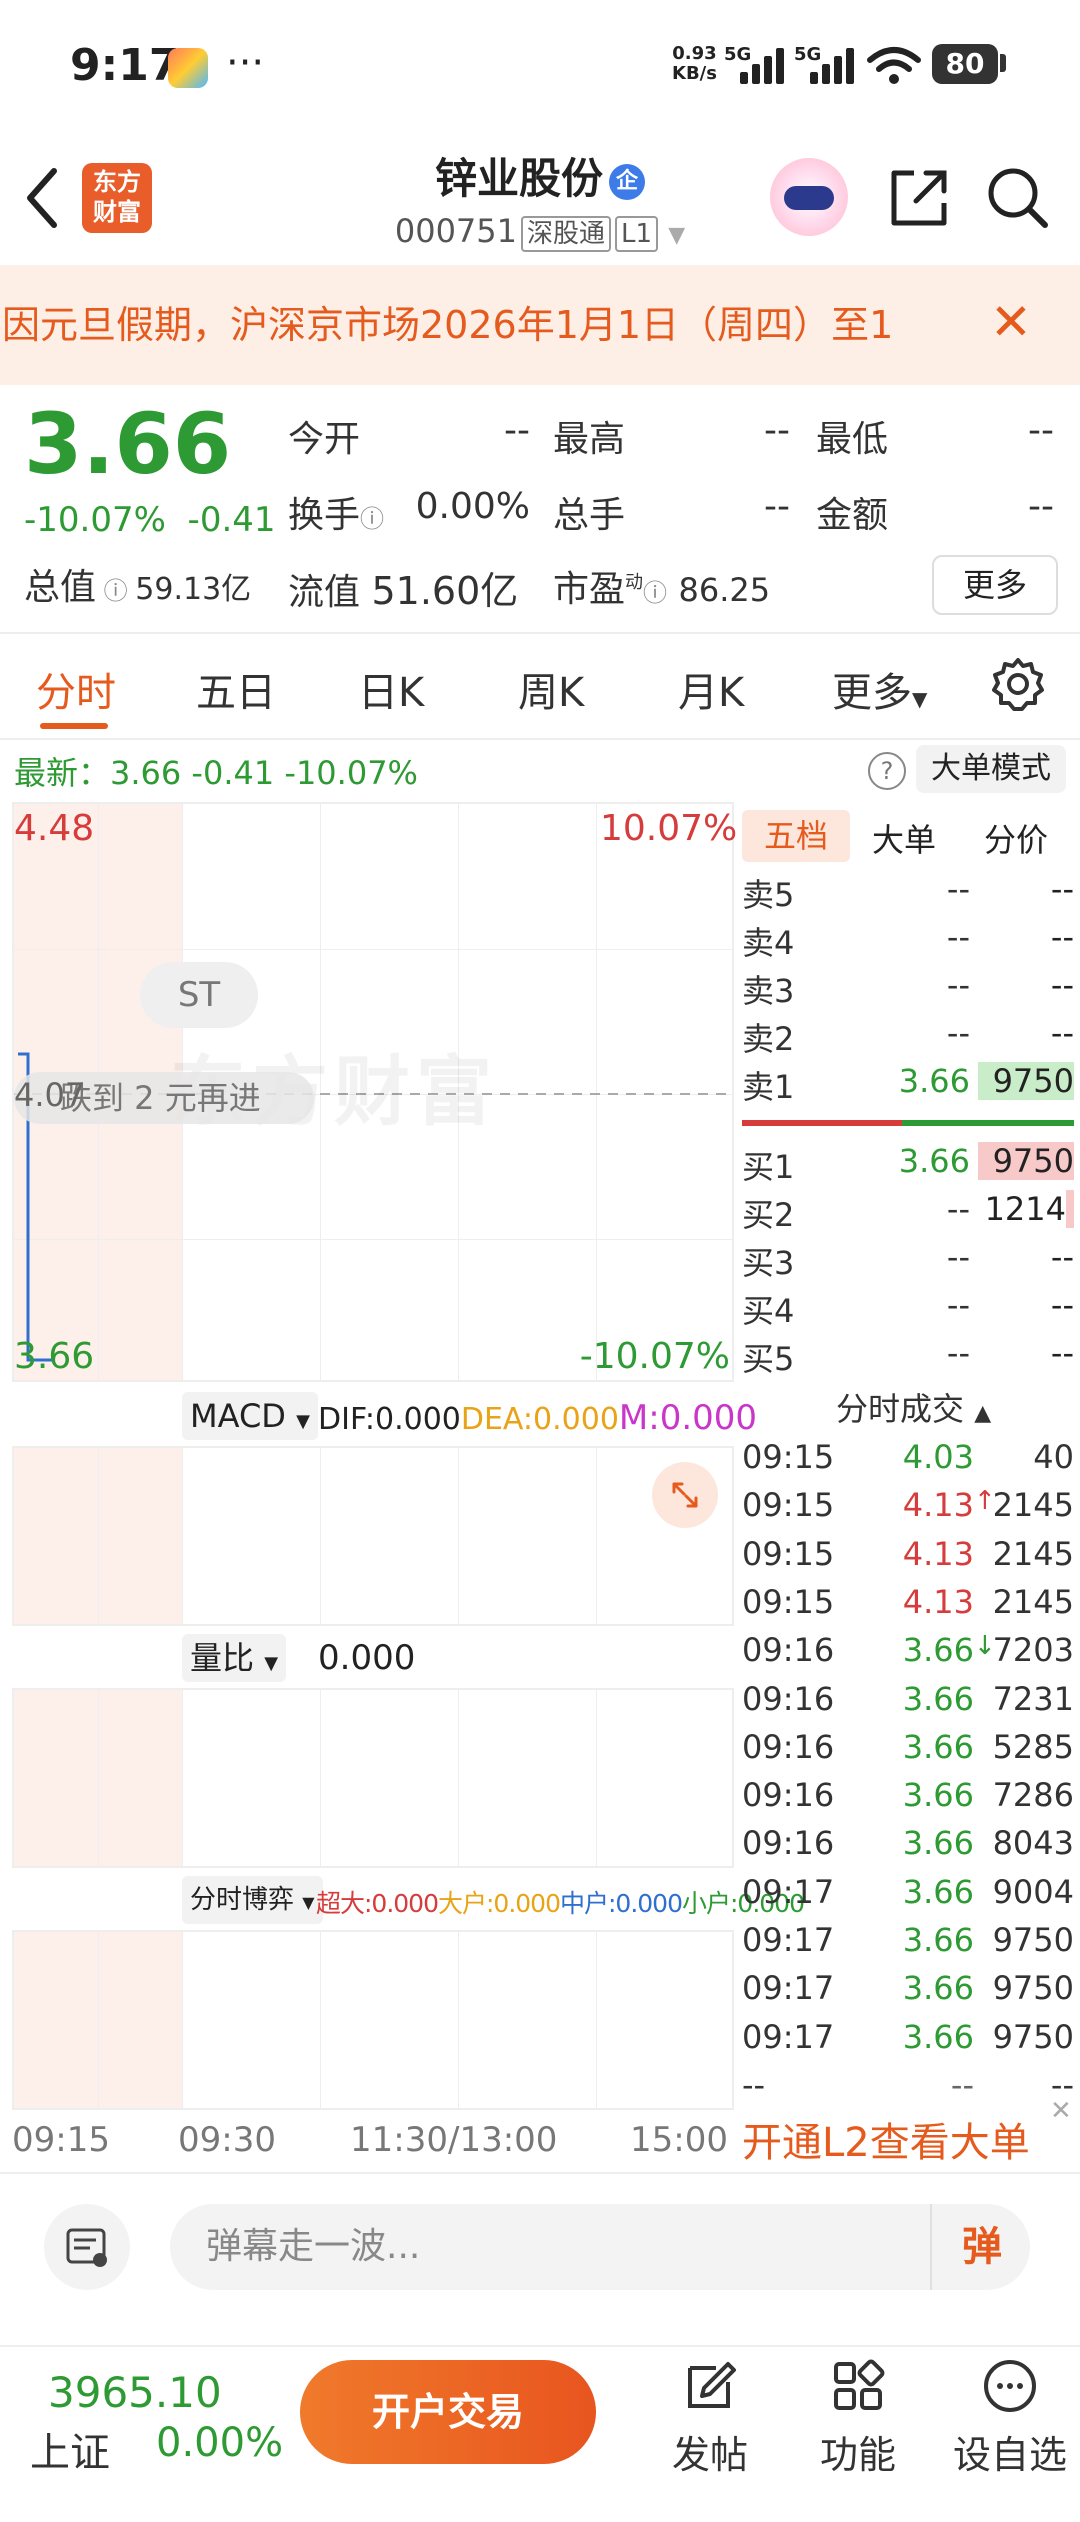 The height and width of the screenshot is (2522, 1080). What do you see at coordinates (711, 689) in the screenshot?
I see `tab-monthly-k: 月K` at bounding box center [711, 689].